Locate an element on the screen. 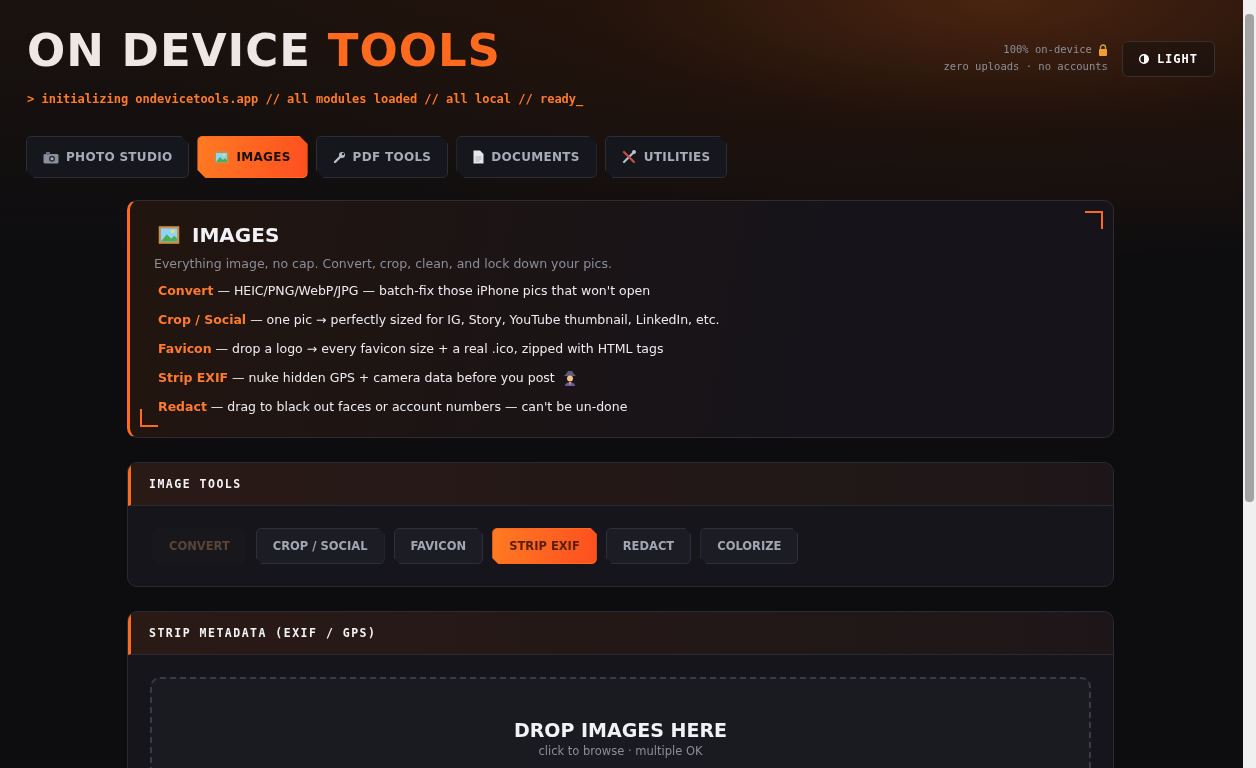 The width and height of the screenshot is (1256, 768). feature-description: Favicon — drop a logo → every favicon size + a real .ico, zipped with HTML tags is located at coordinates (411, 349).